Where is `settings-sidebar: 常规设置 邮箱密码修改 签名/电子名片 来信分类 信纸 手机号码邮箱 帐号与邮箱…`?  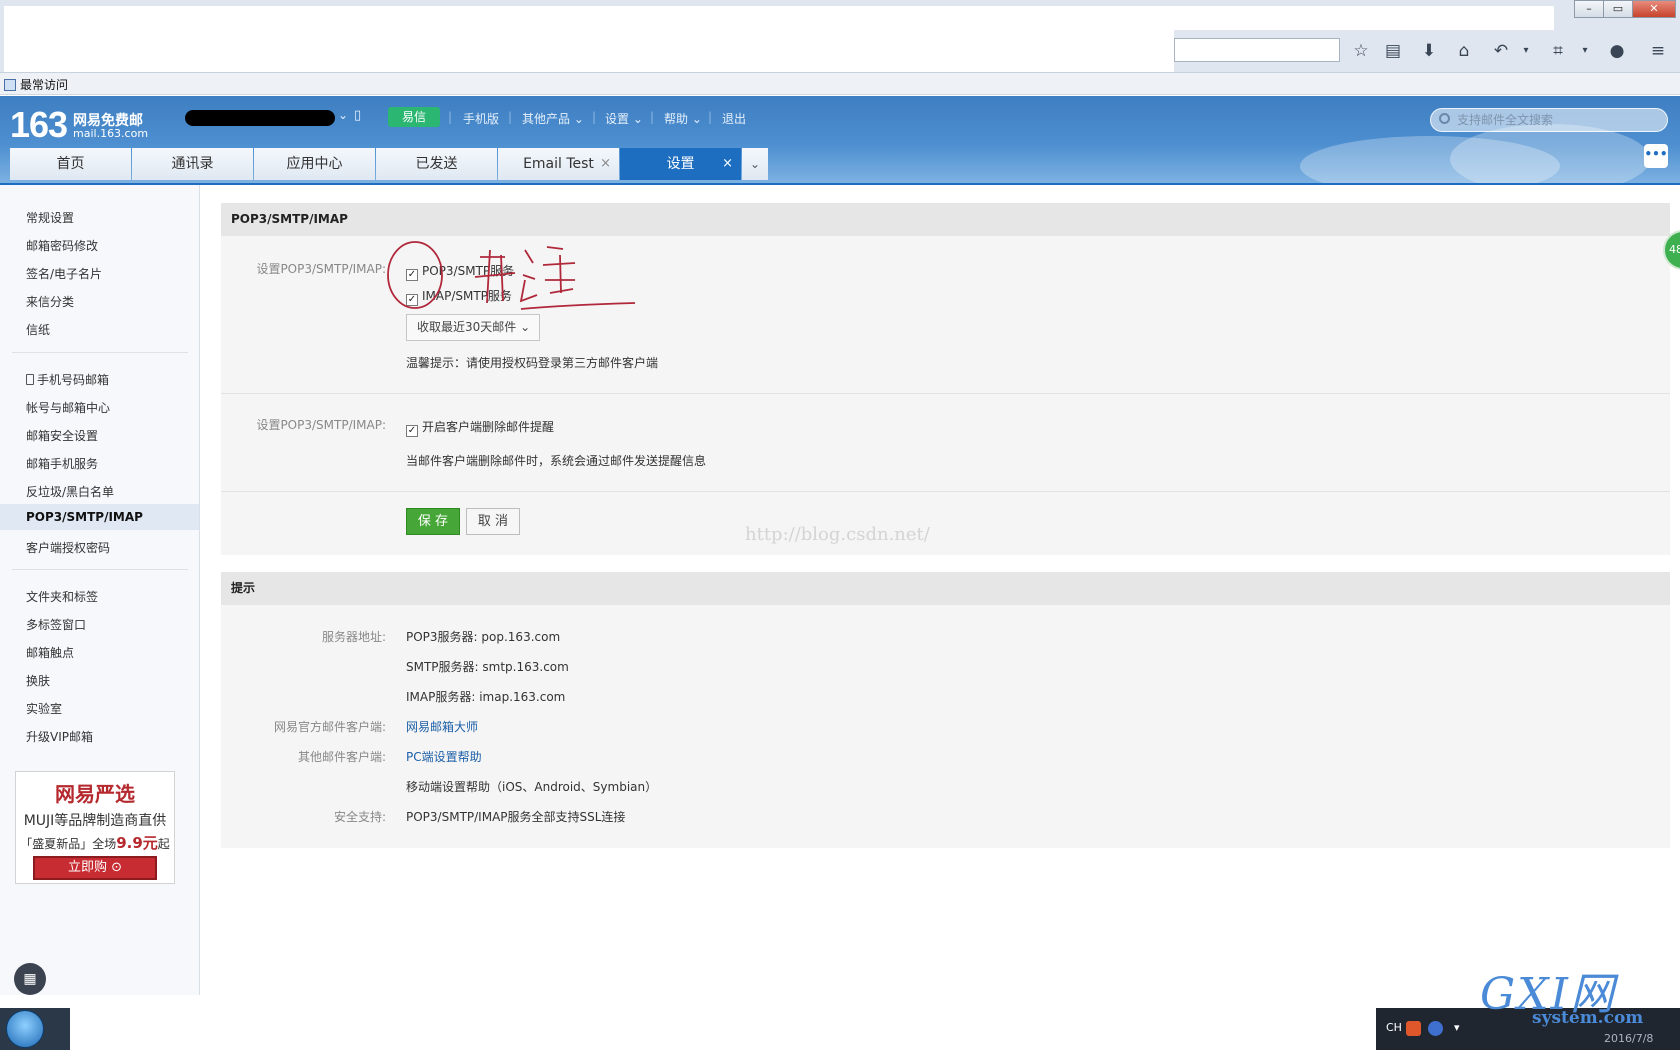
settings-sidebar: 常规设置 邮箱密码修改 签名/电子名片 来信分类 信纸 手机号码邮箱 帐号与邮箱… is located at coordinates (100, 590).